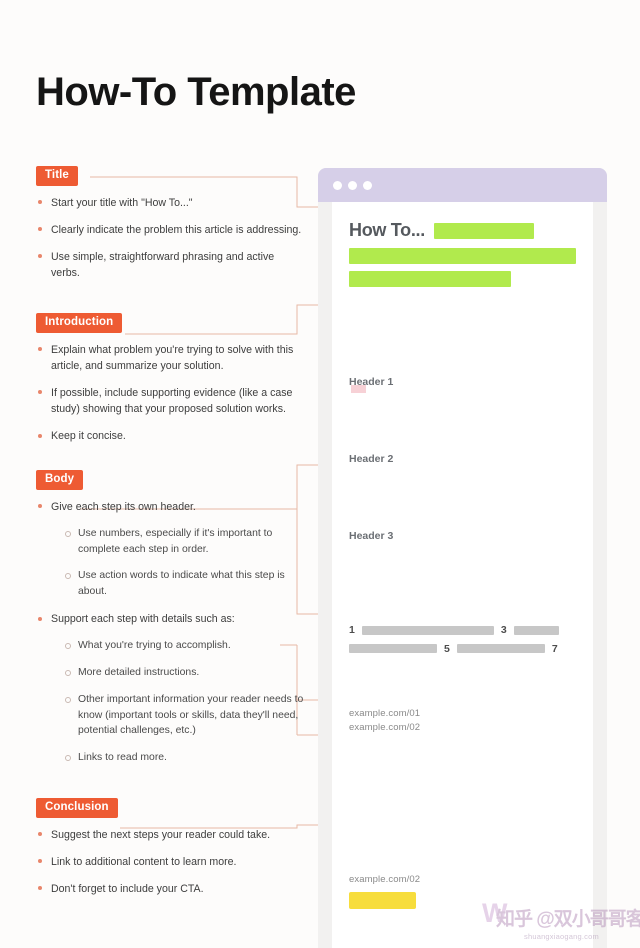 The image size is (640, 948). Describe the element at coordinates (352, 630) in the screenshot. I see `list-number: 1` at that location.